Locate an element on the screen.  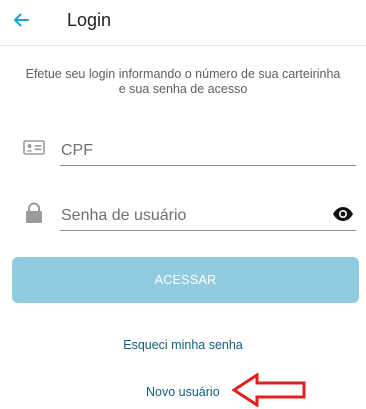
new-user-link: Novo usuário is located at coordinates (183, 392).